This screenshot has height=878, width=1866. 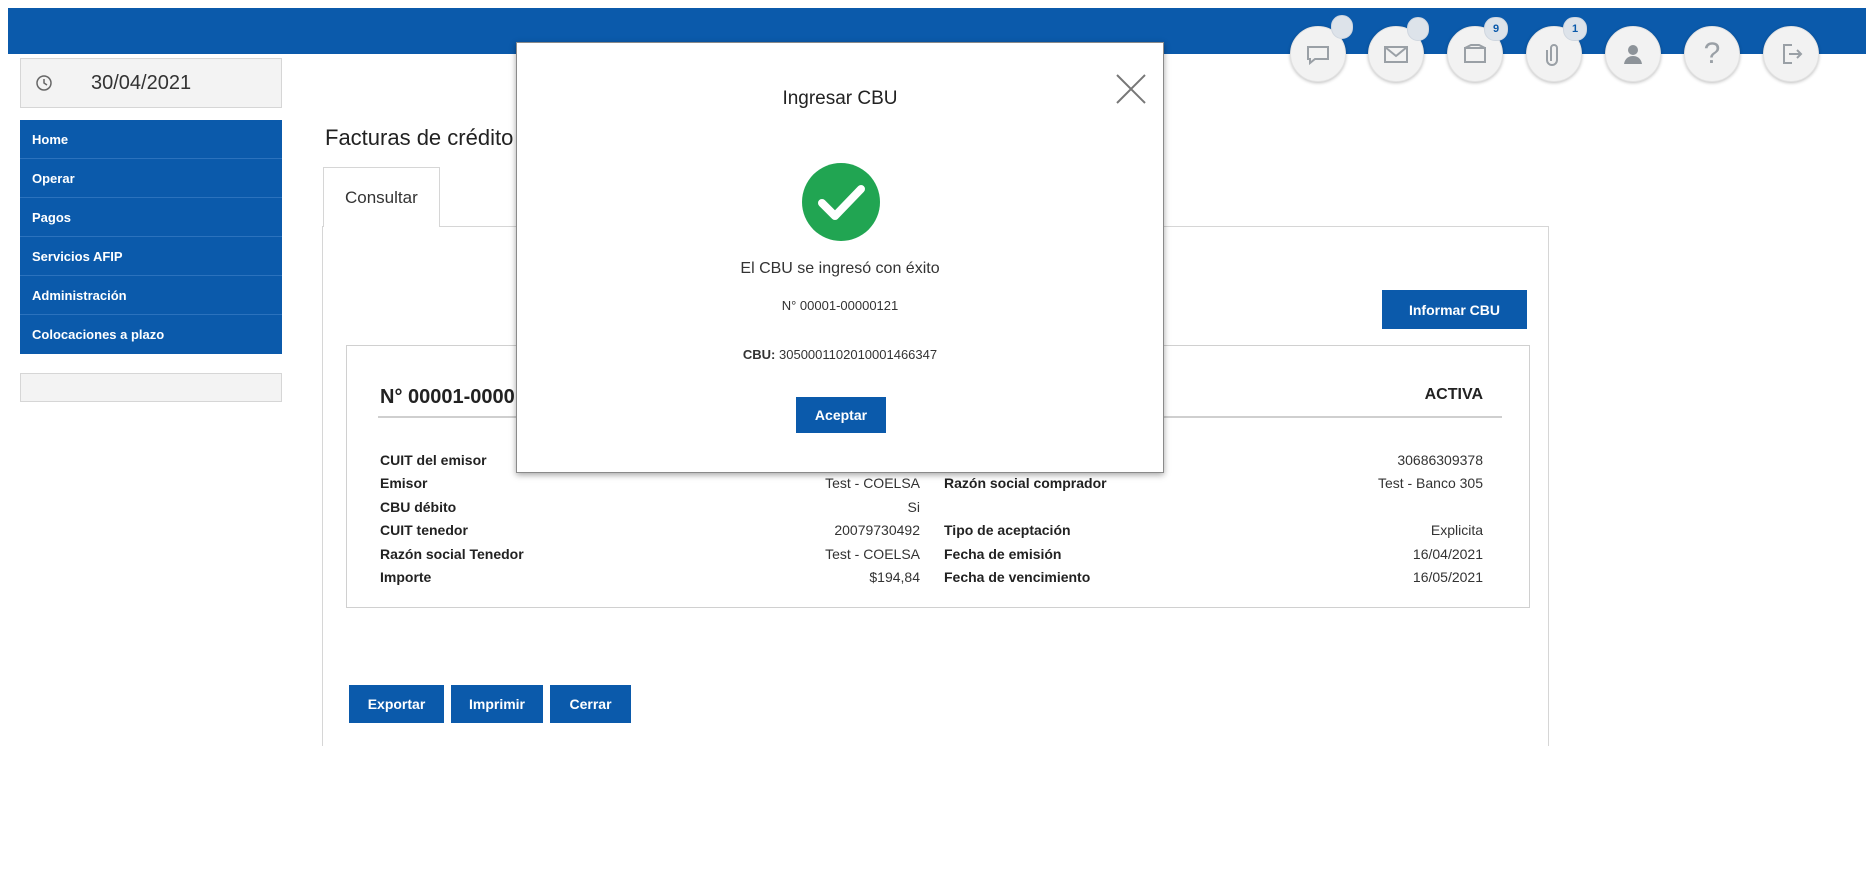 What do you see at coordinates (1453, 394) in the screenshot?
I see `invoice-status: ACTIVA` at bounding box center [1453, 394].